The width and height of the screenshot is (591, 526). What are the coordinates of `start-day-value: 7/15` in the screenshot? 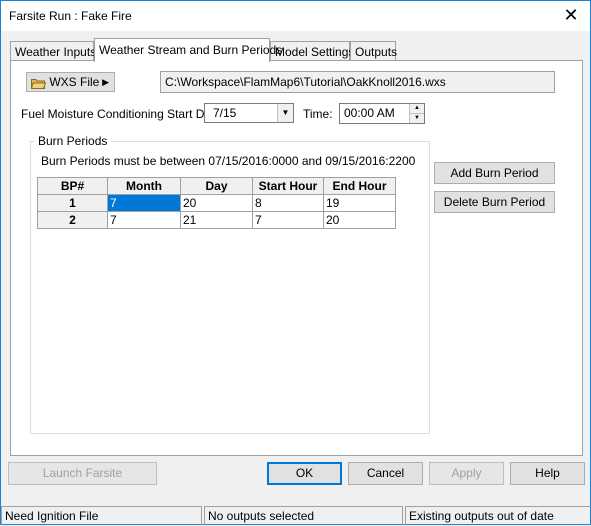 It's located at (225, 113).